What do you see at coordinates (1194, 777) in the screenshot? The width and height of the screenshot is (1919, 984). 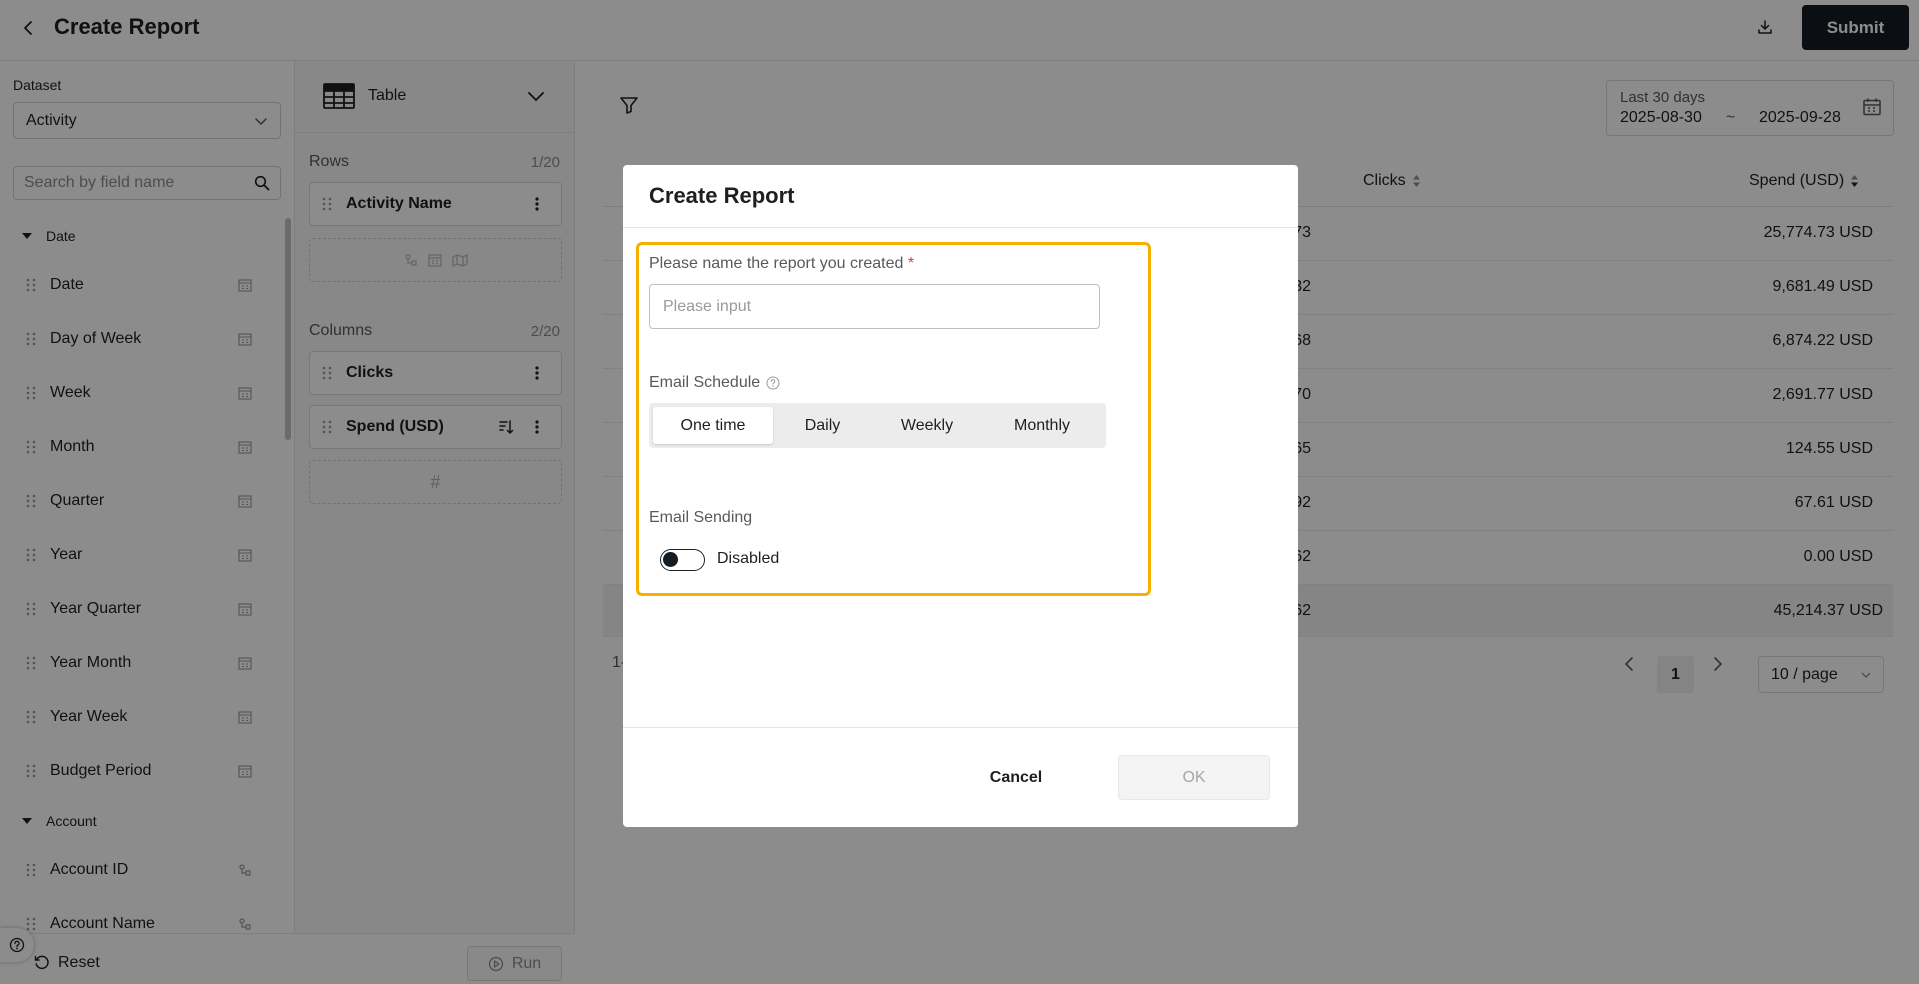 I see `ok-button: OK` at bounding box center [1194, 777].